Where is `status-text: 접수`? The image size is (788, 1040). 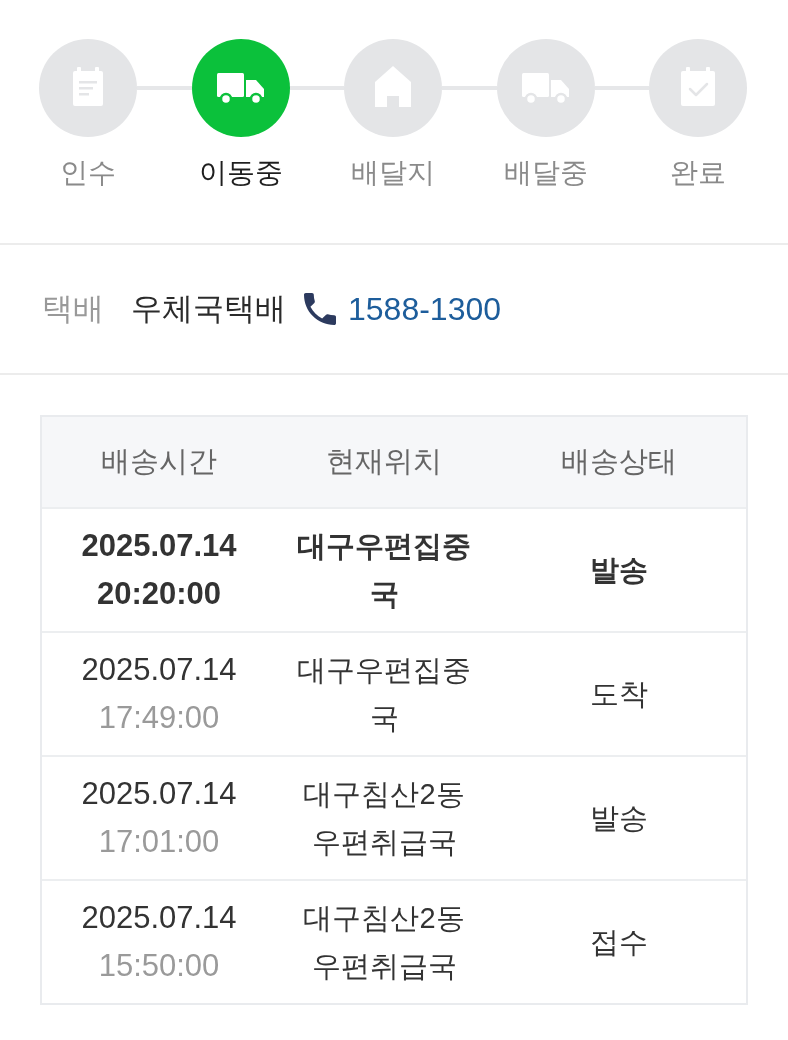 status-text: 접수 is located at coordinates (619, 942).